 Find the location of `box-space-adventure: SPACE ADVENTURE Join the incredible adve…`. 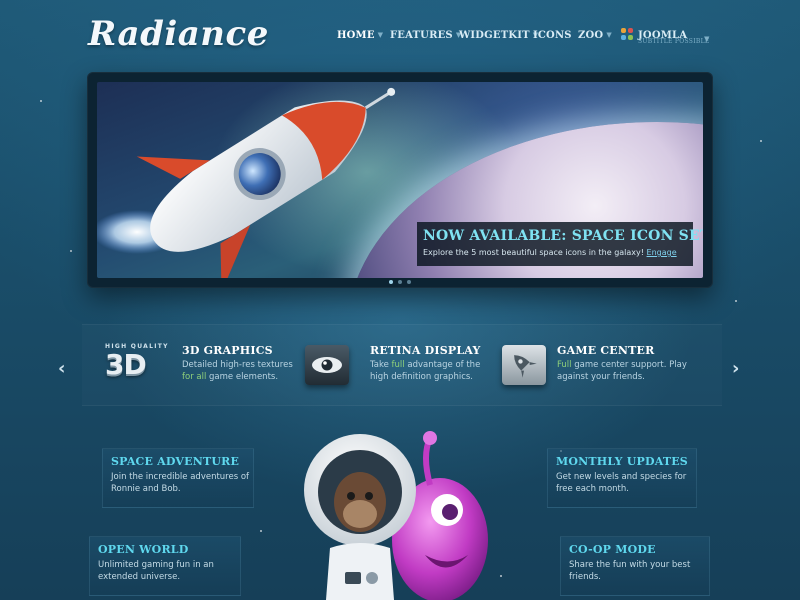

box-space-adventure: SPACE ADVENTURE Join the incredible adve… is located at coordinates (178, 478).